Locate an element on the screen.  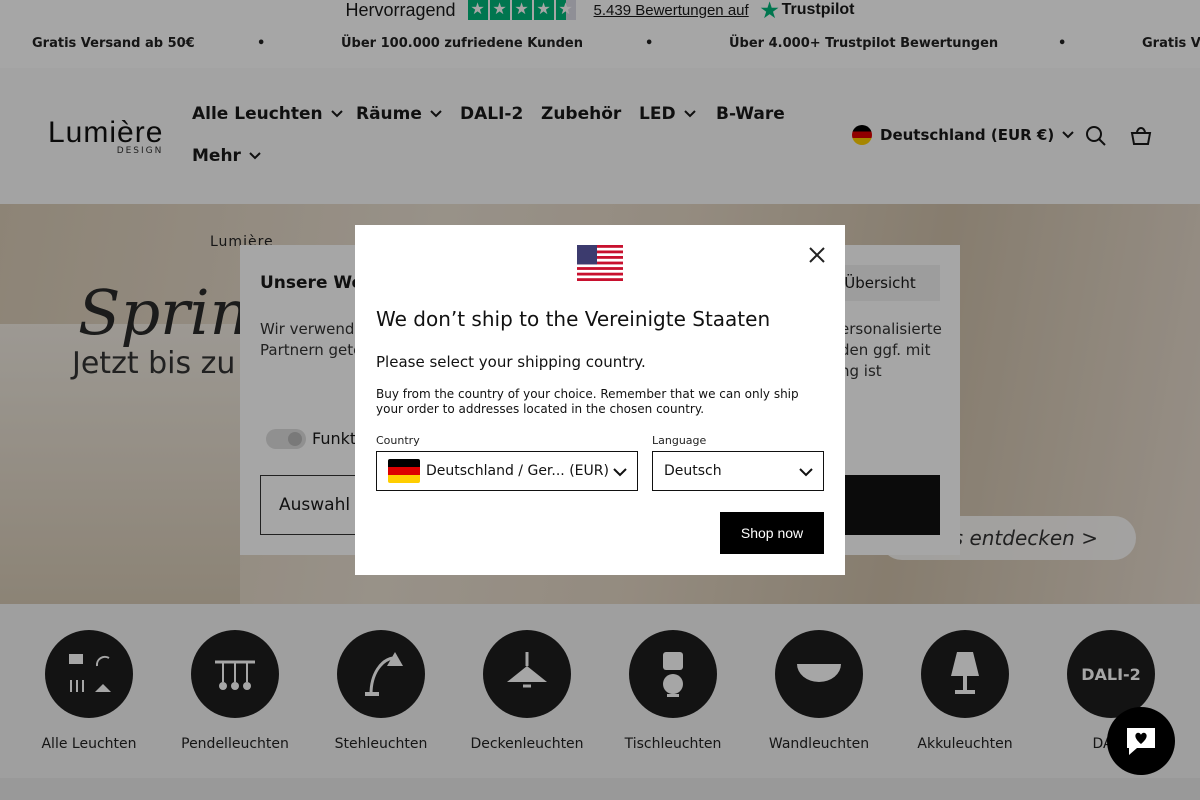
country-field-label: Country is located at coordinates (398, 440).